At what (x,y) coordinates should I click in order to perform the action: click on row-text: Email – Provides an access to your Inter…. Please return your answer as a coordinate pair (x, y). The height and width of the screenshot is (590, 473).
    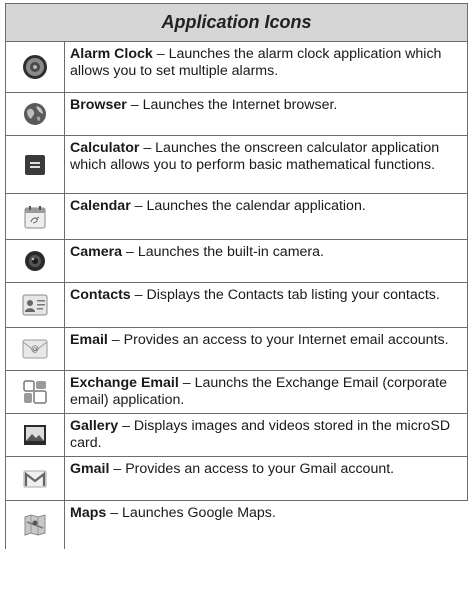
    Looking at the image, I should click on (266, 349).